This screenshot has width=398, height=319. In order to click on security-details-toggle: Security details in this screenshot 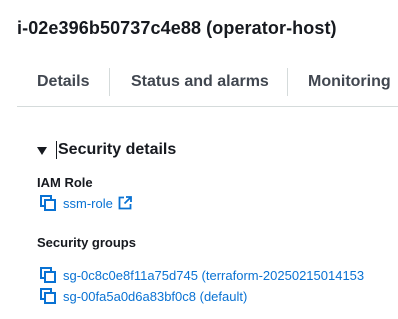, I will do `click(106, 150)`.